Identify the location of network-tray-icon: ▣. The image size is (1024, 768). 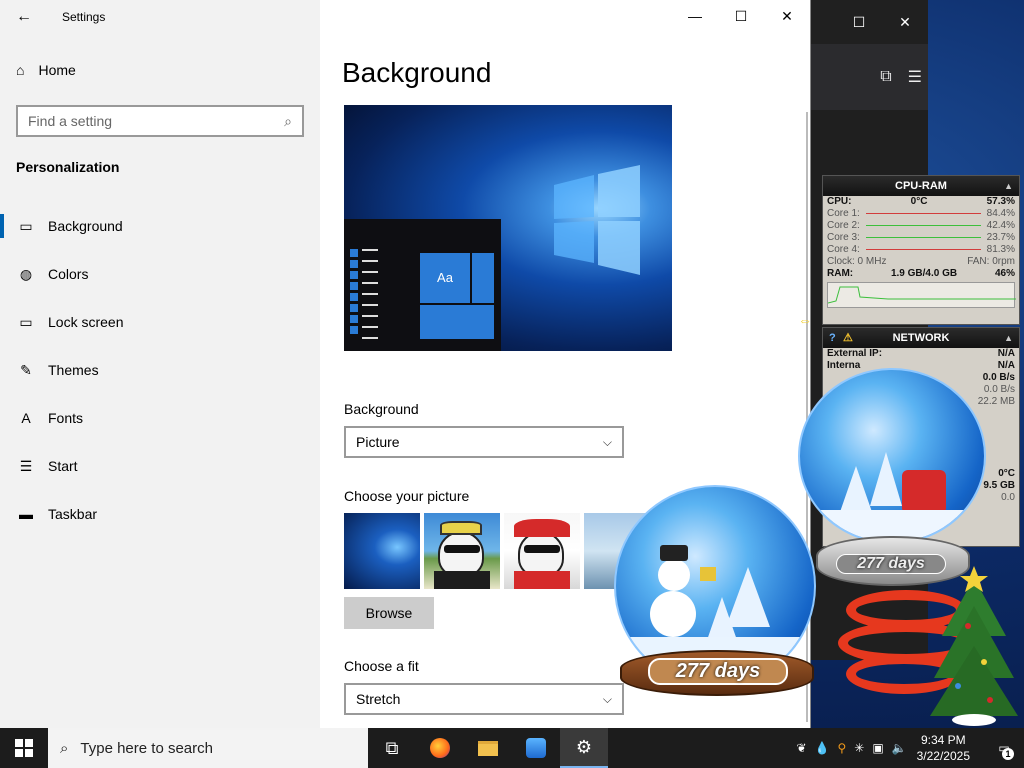
(877, 748).